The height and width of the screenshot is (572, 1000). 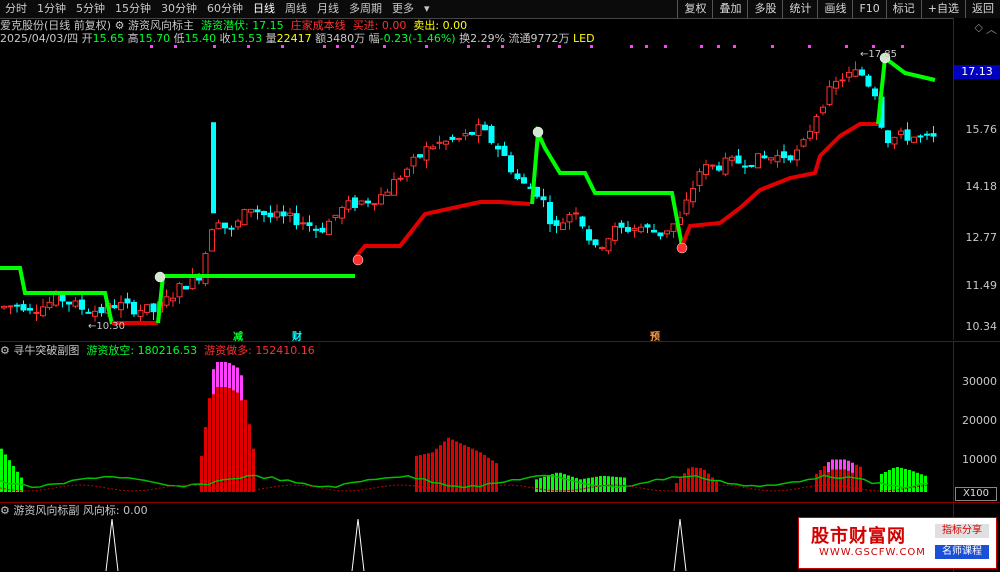 I want to click on tab-weekly: 周线, so click(x=296, y=9).